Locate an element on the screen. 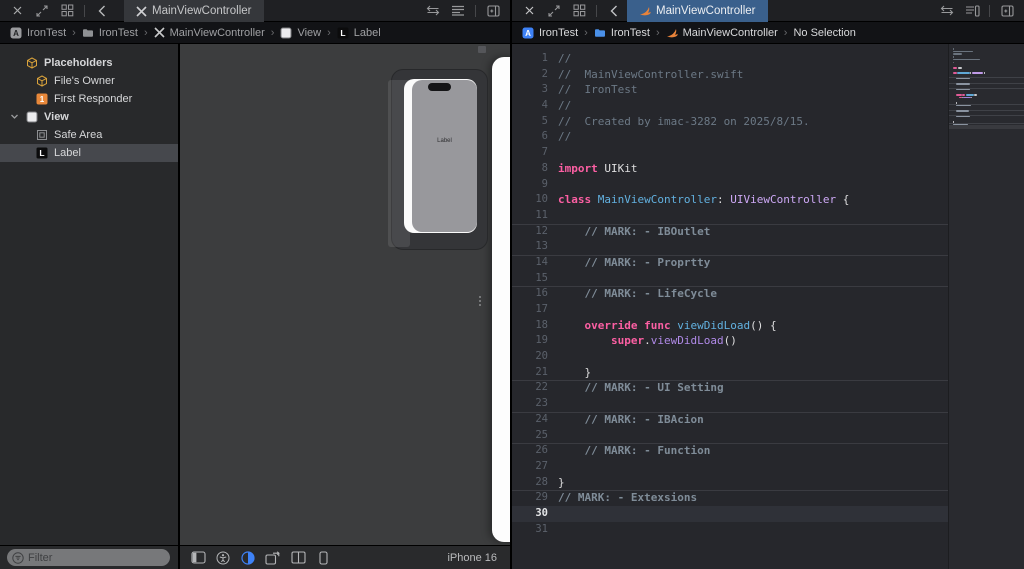 The image size is (1024, 569). code-line-12: 12 // MARK: - IBOutlet is located at coordinates (730, 232).